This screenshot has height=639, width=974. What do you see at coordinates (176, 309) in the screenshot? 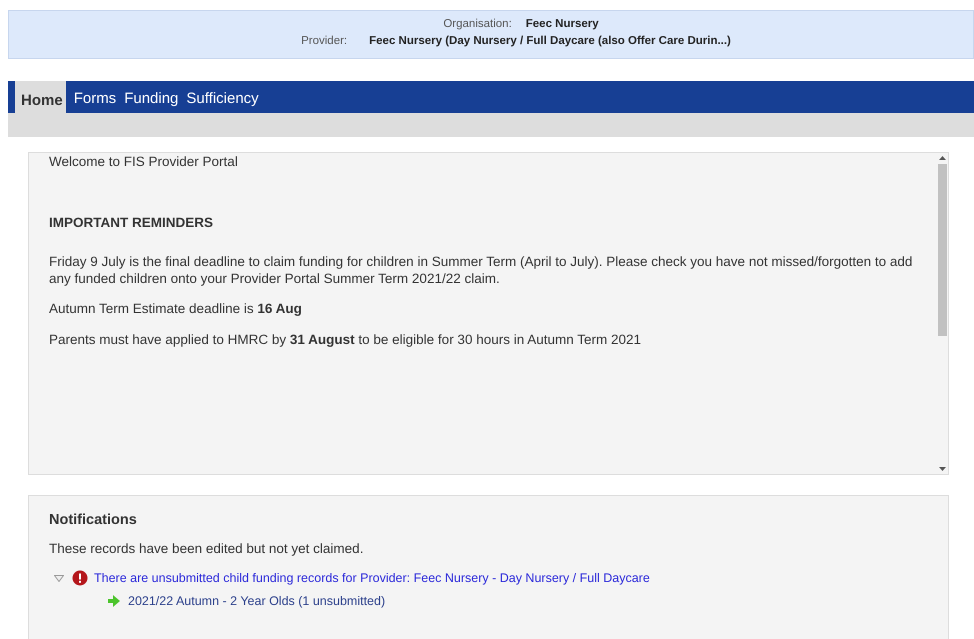
I see `reminder-paragraph: Autumn Term Estimate deadline is 16 Aug` at bounding box center [176, 309].